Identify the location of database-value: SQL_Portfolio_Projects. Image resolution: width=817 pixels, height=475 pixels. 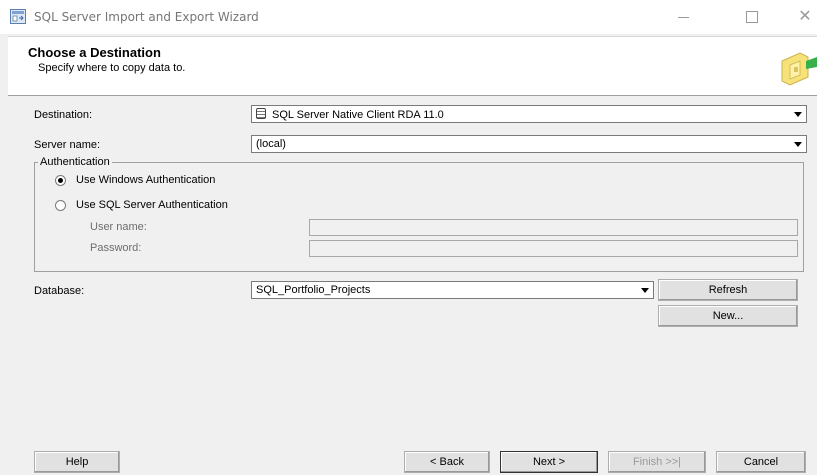
(313, 290).